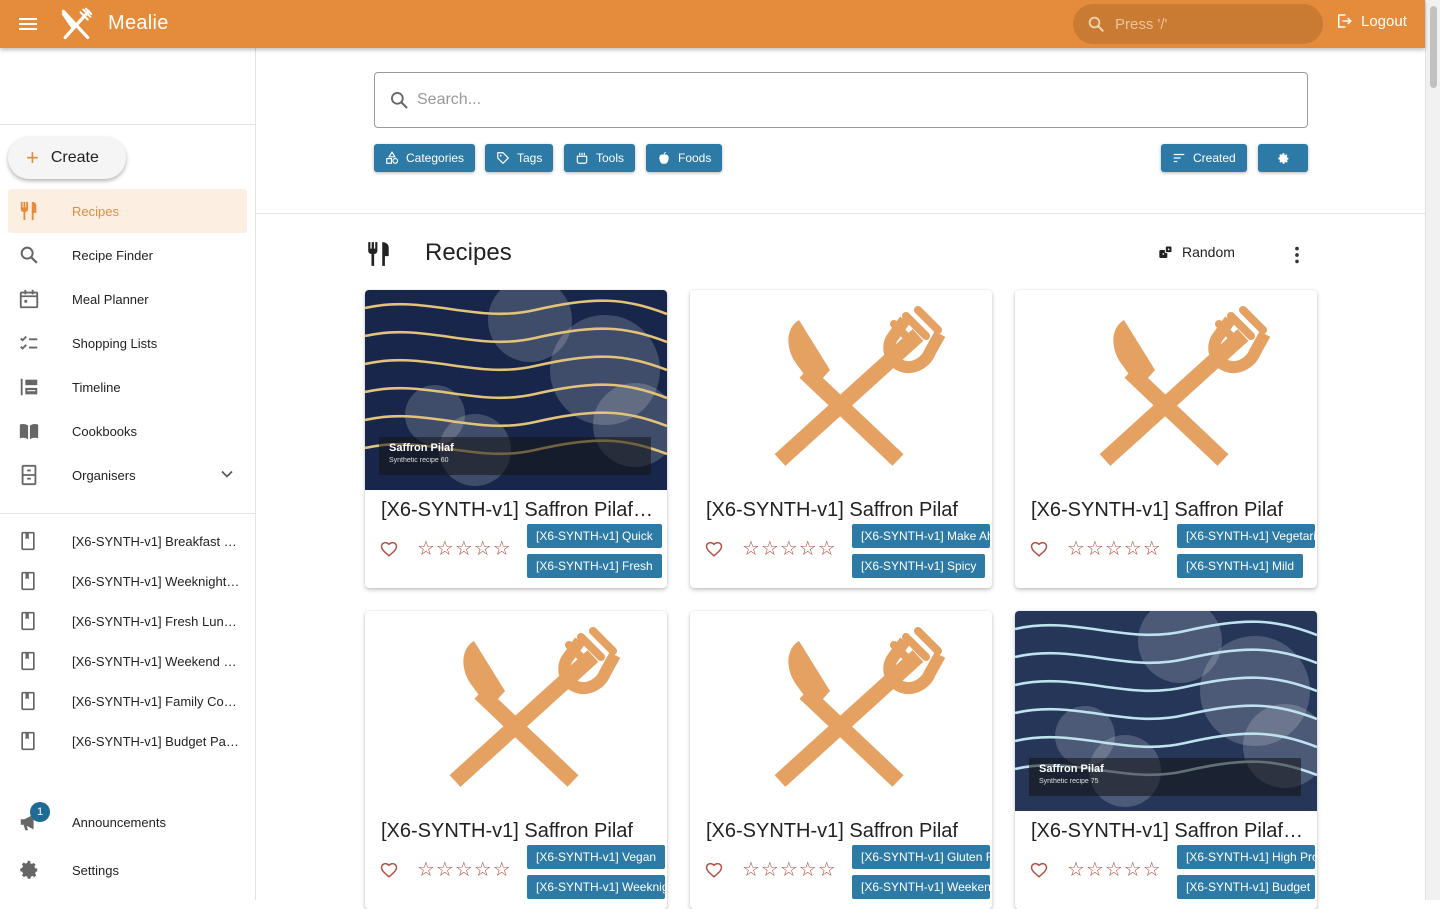 The height and width of the screenshot is (909, 1440). I want to click on recipe-tag: [X6-SYNTH-v1] Gluten Free, so click(921, 857).